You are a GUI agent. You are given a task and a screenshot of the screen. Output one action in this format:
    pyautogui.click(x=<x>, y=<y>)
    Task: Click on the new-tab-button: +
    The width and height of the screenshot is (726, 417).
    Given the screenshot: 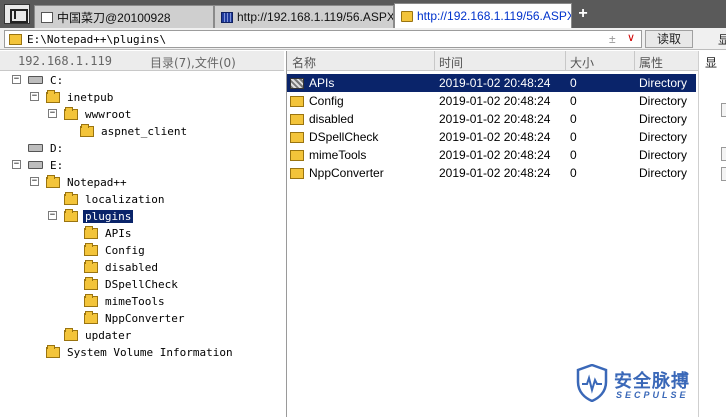 What is the action you would take?
    pyautogui.click(x=583, y=14)
    